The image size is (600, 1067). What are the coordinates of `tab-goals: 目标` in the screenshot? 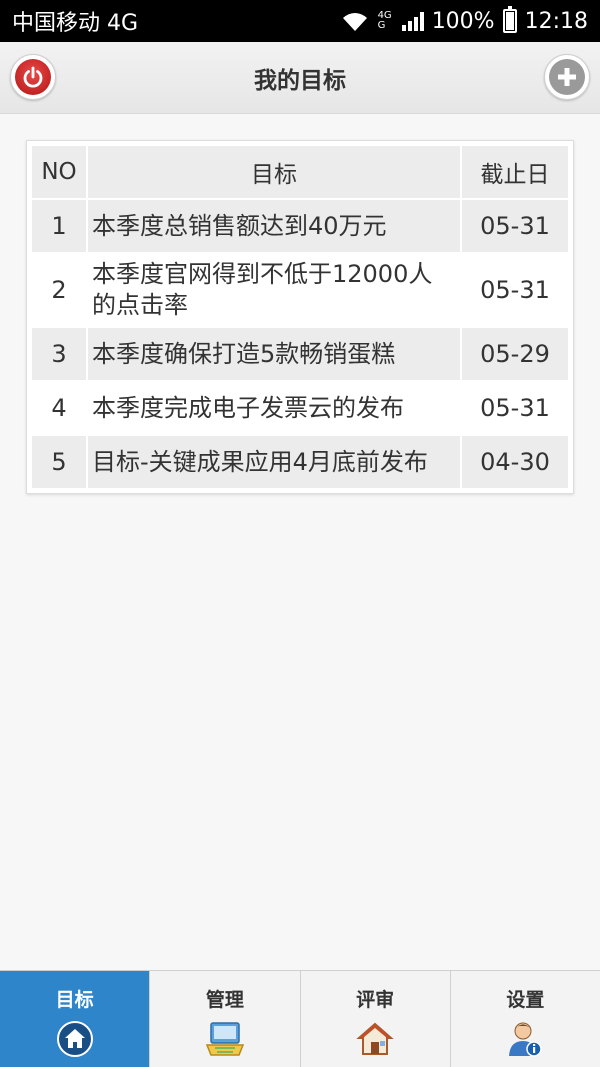 It's located at (75, 1019).